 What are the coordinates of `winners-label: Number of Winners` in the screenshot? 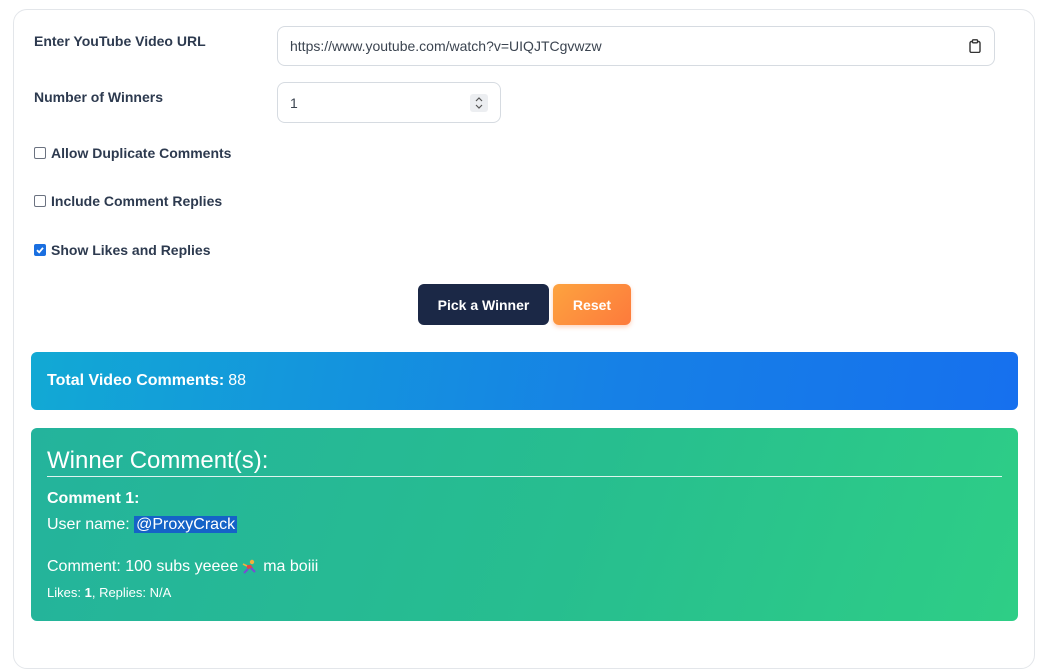 It's located at (98, 97).